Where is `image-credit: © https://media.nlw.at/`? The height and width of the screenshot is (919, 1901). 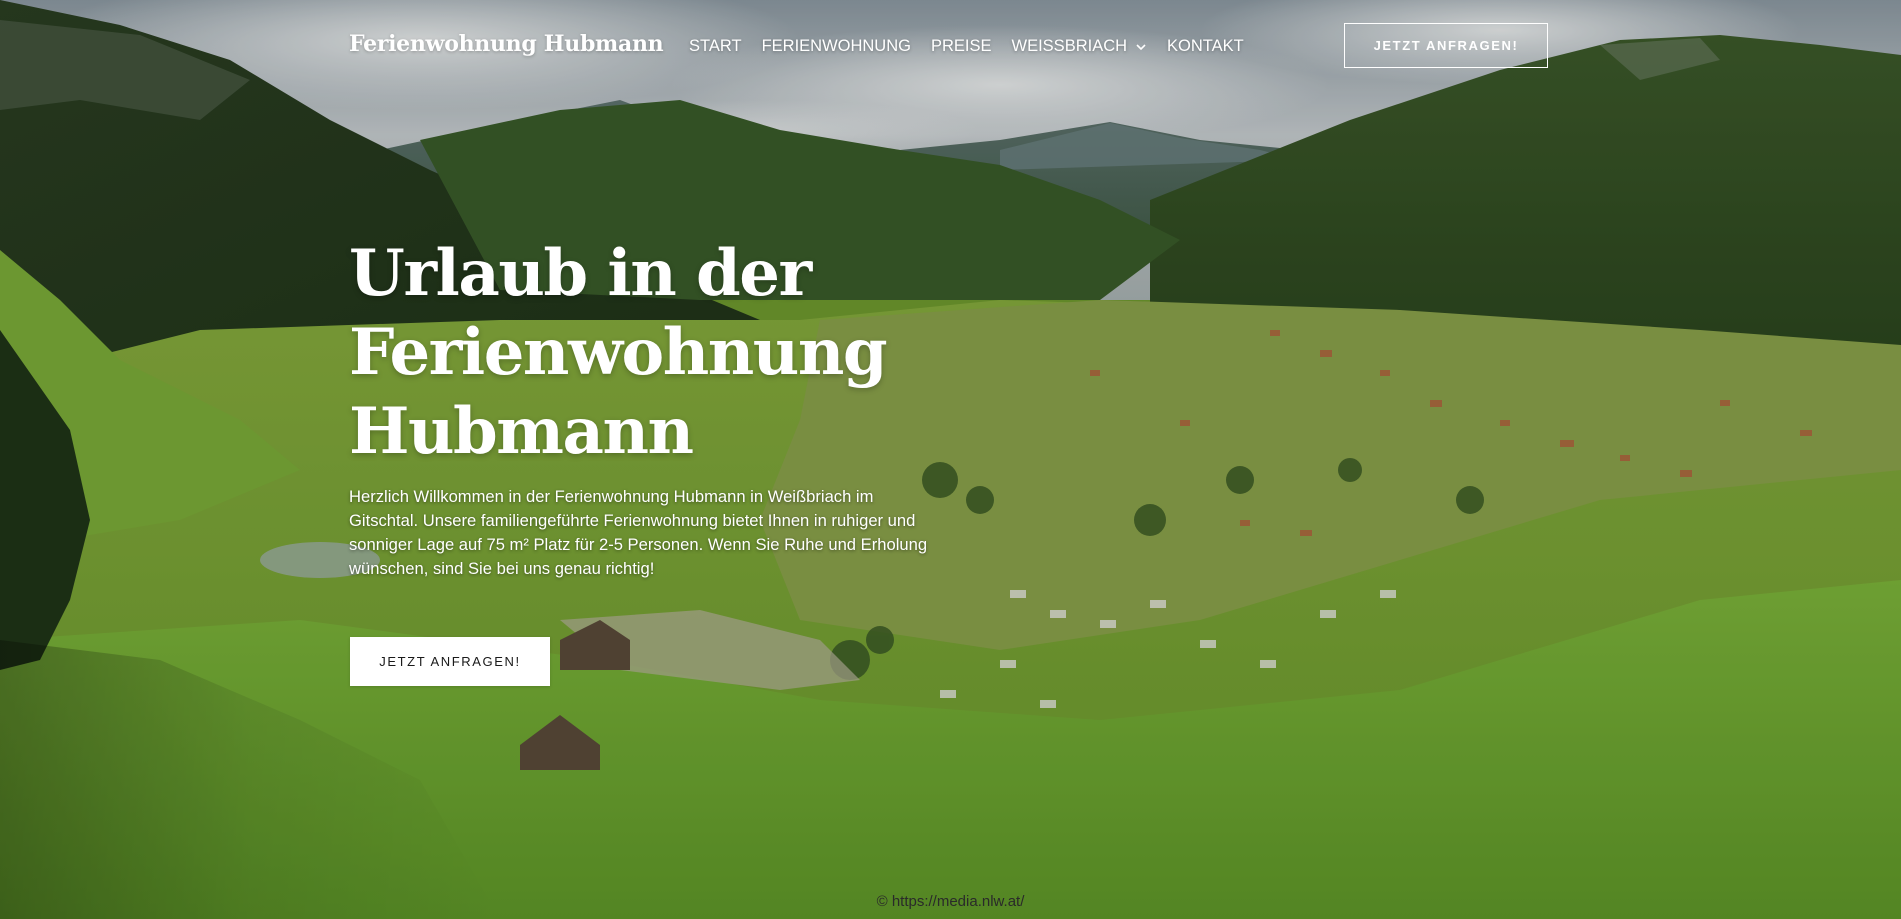 image-credit: © https://media.nlw.at/ is located at coordinates (950, 901).